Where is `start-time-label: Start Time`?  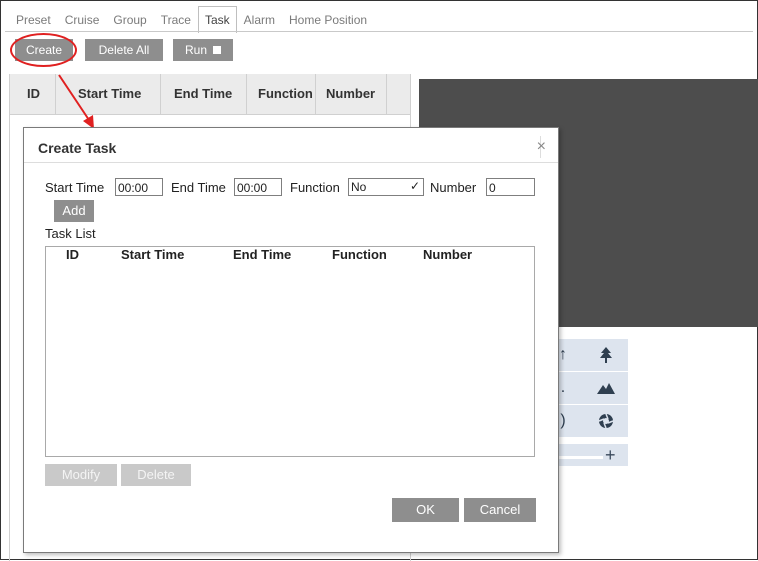
start-time-label: Start Time is located at coordinates (75, 187).